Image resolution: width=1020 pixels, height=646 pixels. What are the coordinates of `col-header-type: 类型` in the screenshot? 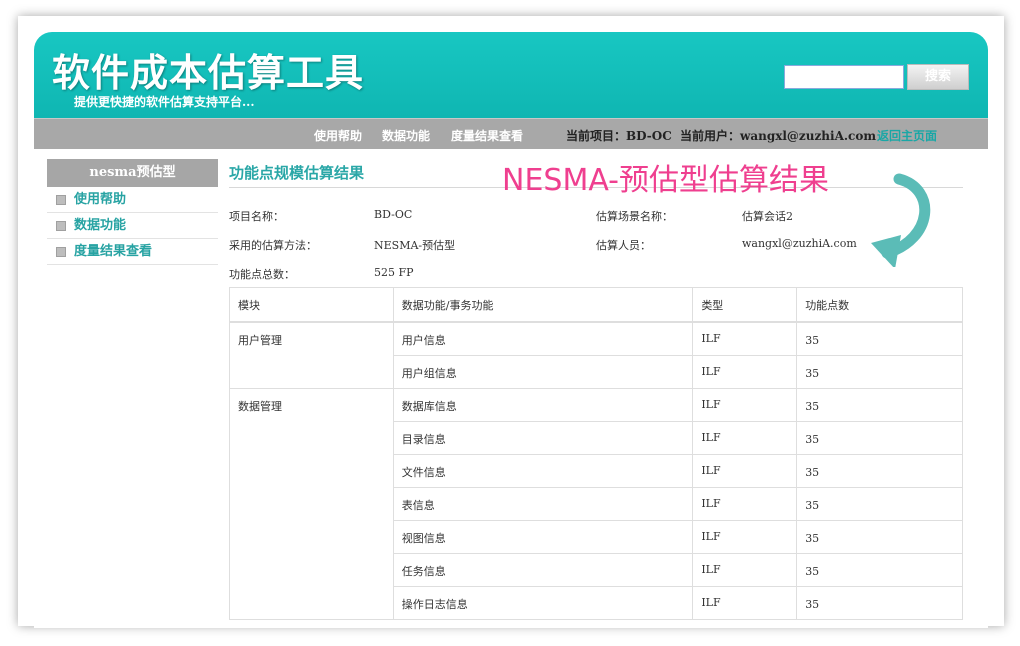 It's located at (745, 305).